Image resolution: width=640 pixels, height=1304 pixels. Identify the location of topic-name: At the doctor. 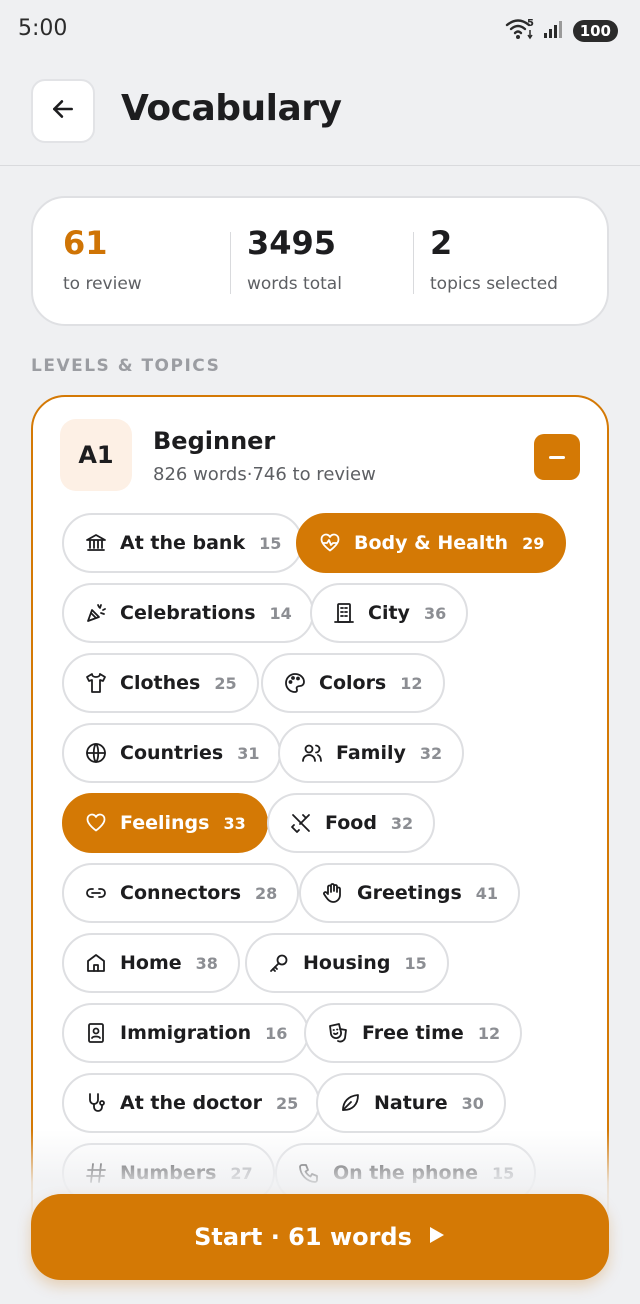
(191, 1103).